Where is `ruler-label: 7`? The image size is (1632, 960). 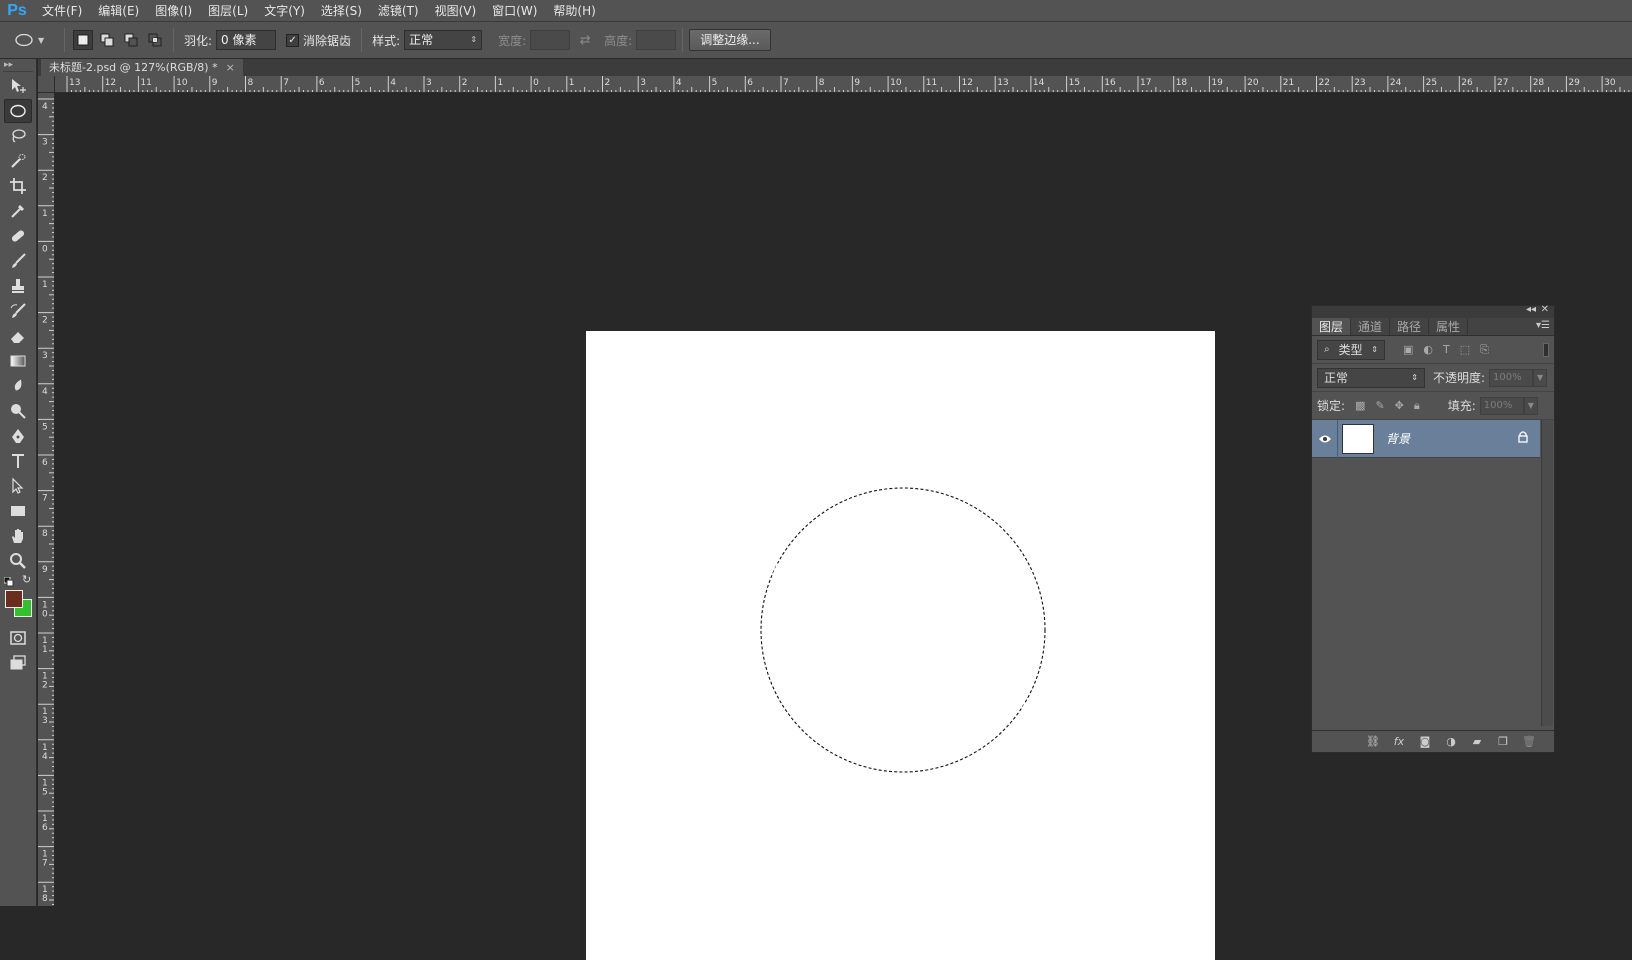
ruler-label: 7 is located at coordinates (786, 83).